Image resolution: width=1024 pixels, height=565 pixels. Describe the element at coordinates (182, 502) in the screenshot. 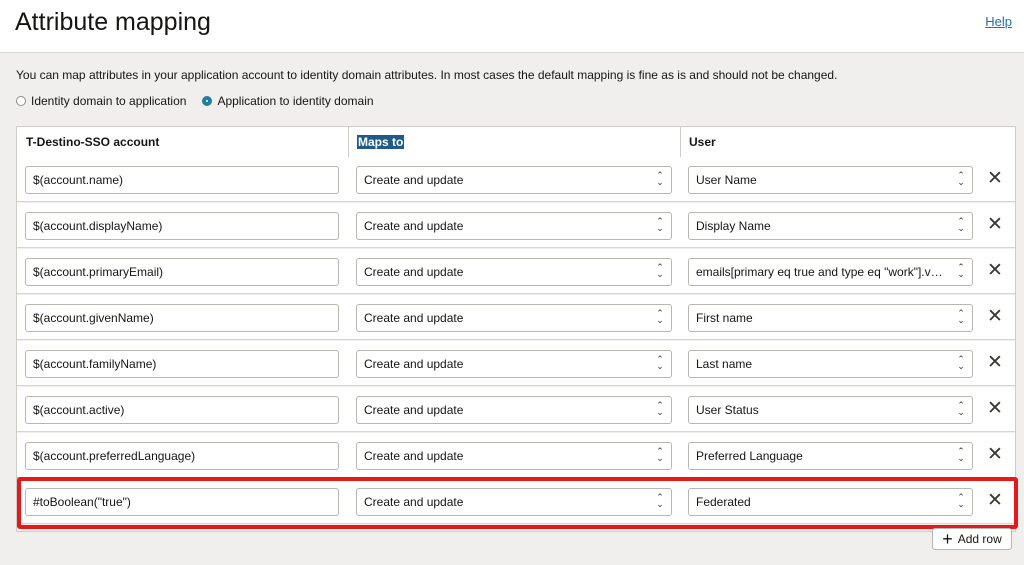

I see `source-expression-input: #toBoolean("true")` at that location.